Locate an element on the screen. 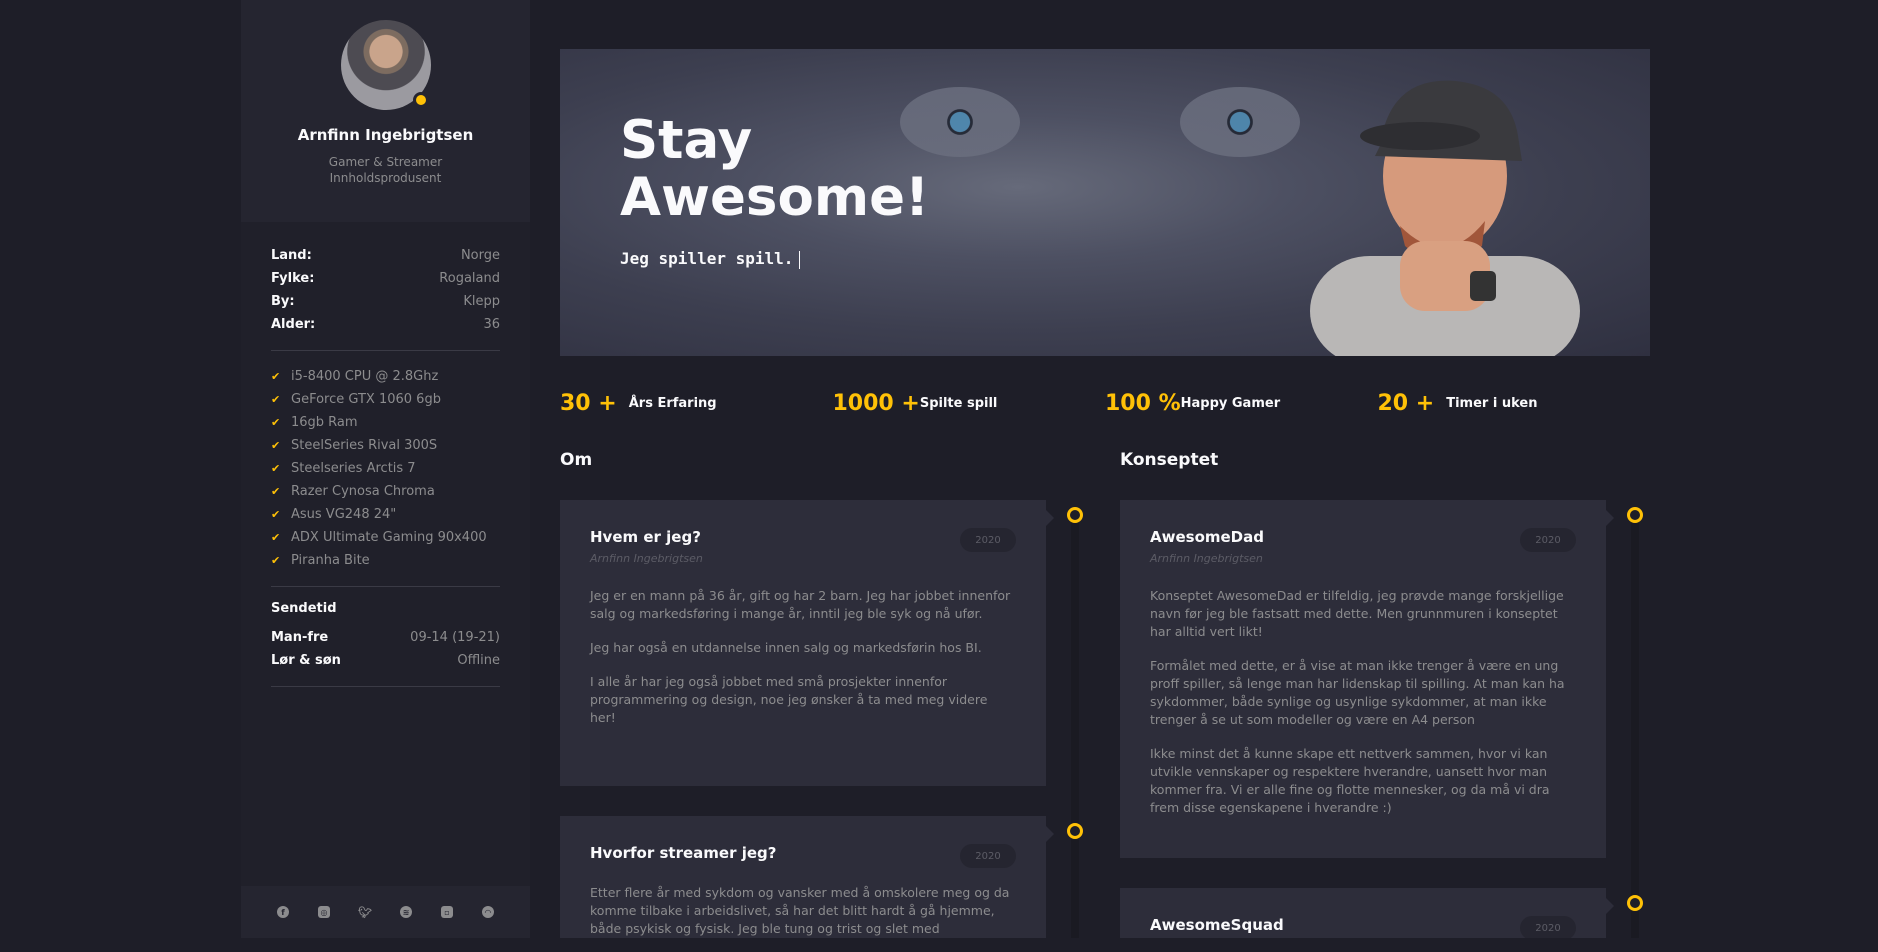  schedule-key: Man-fre is located at coordinates (300, 637).